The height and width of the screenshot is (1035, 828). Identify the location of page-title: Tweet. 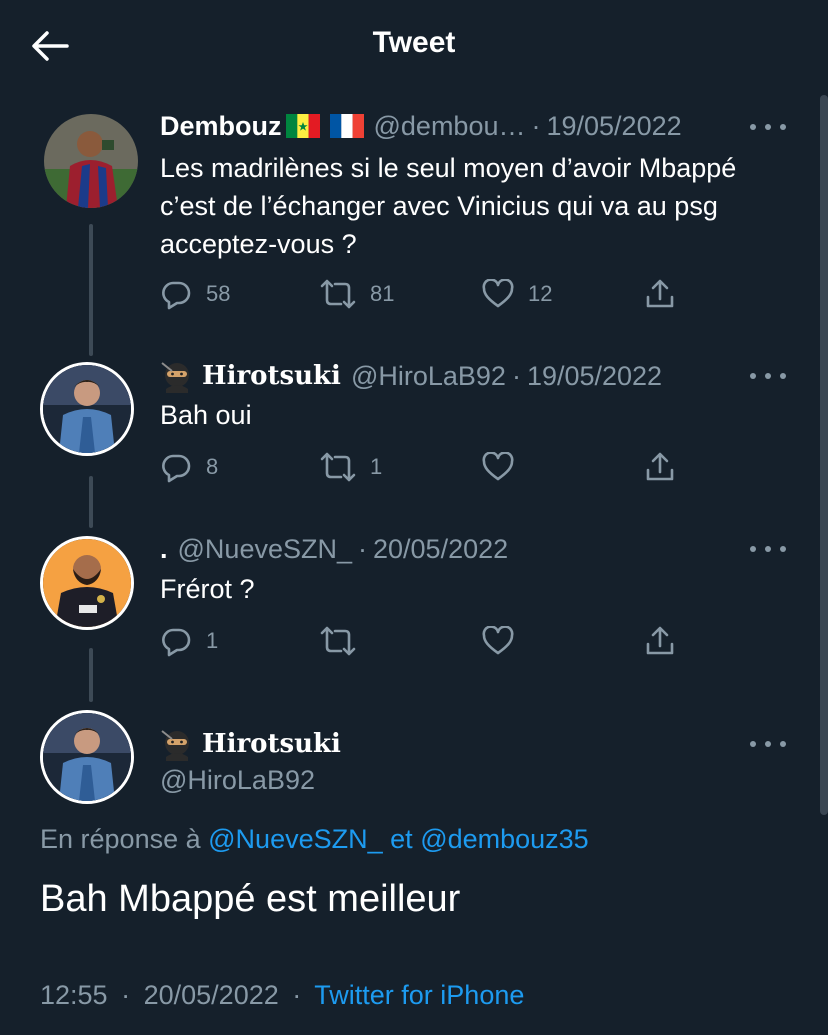
(414, 42).